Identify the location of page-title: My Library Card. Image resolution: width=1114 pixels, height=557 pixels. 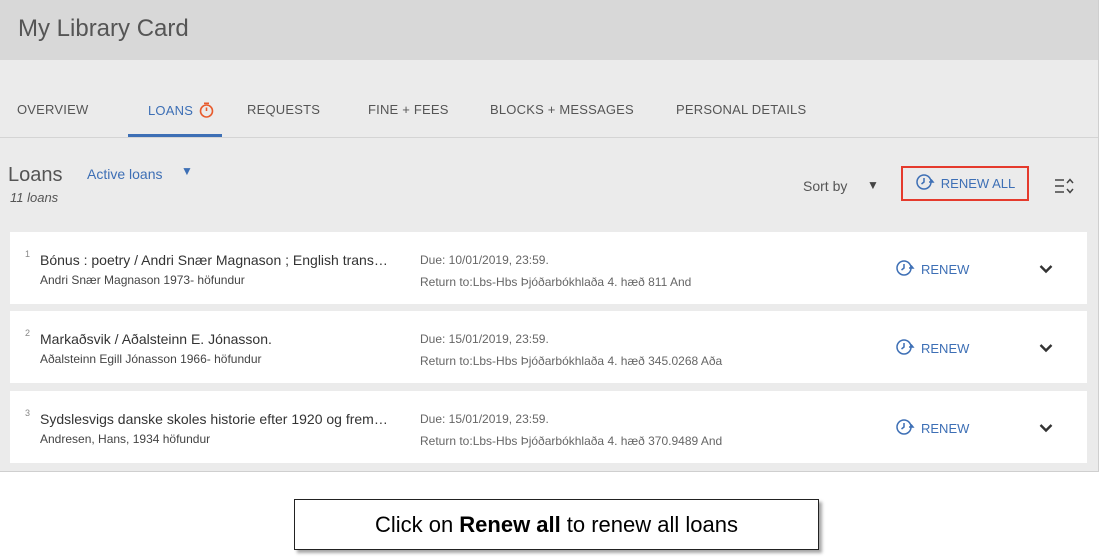
(103, 28).